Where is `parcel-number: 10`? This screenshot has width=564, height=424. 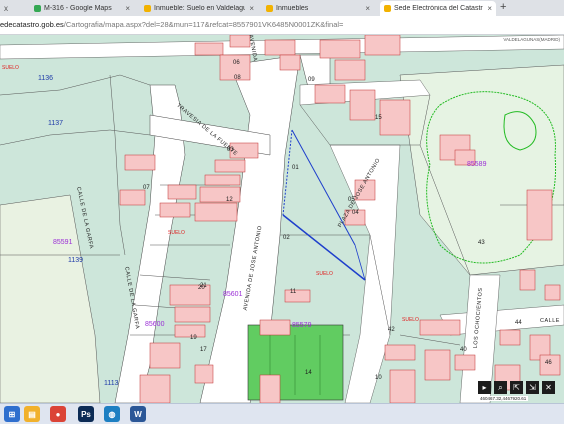 parcel-number: 10 is located at coordinates (378, 378).